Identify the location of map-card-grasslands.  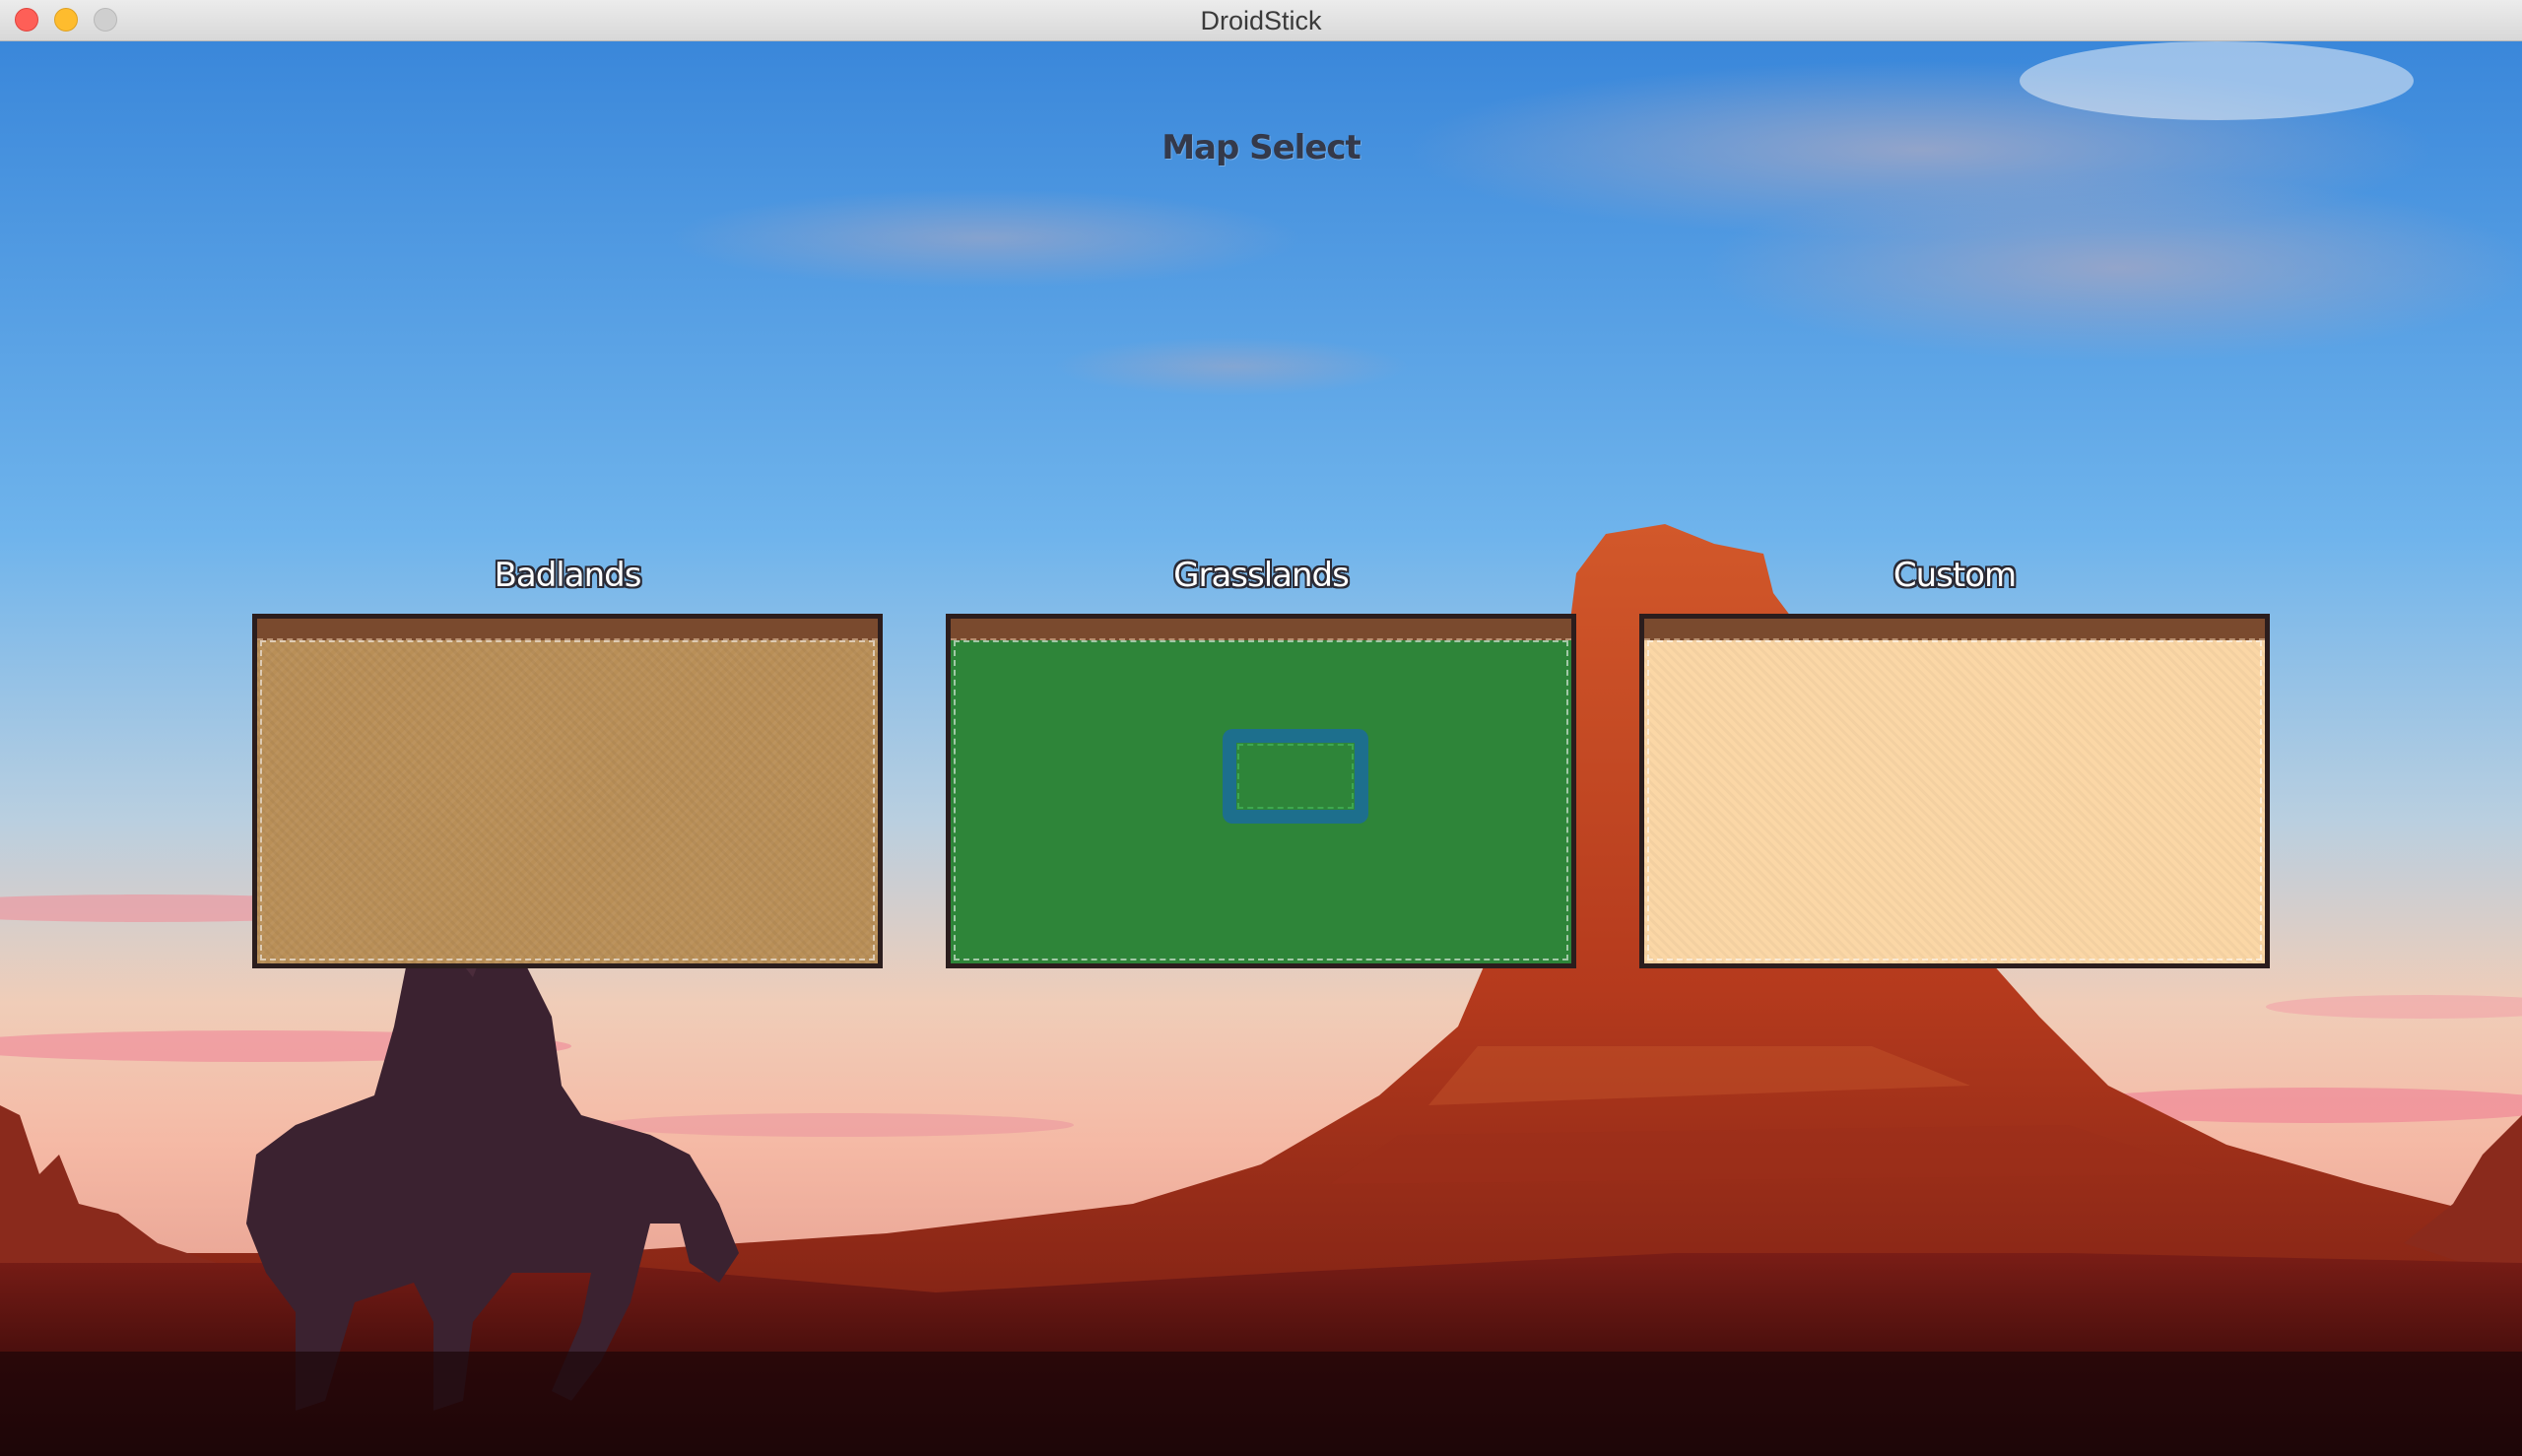
(1261, 791).